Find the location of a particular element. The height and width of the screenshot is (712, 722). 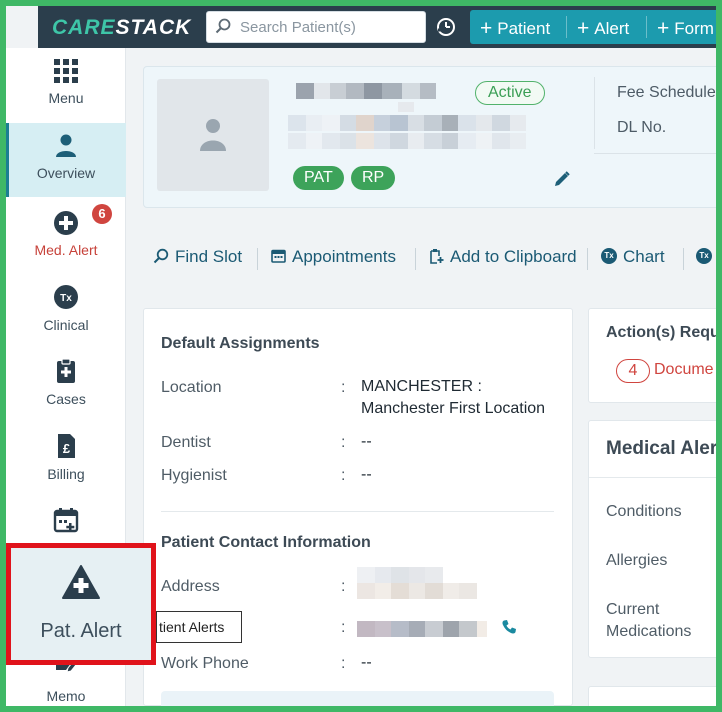

carestack-logo: CARESTACK is located at coordinates (121, 28).